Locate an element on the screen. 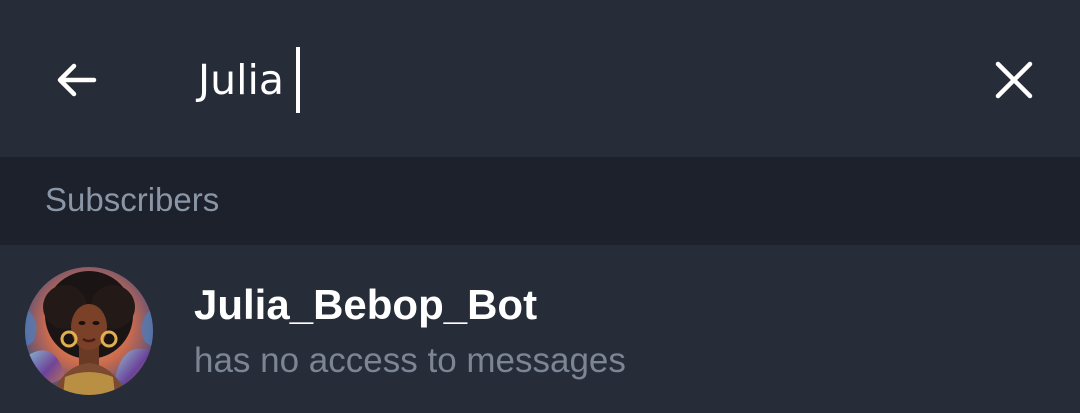 The width and height of the screenshot is (1080, 413). result-status: has no access to messages is located at coordinates (410, 360).